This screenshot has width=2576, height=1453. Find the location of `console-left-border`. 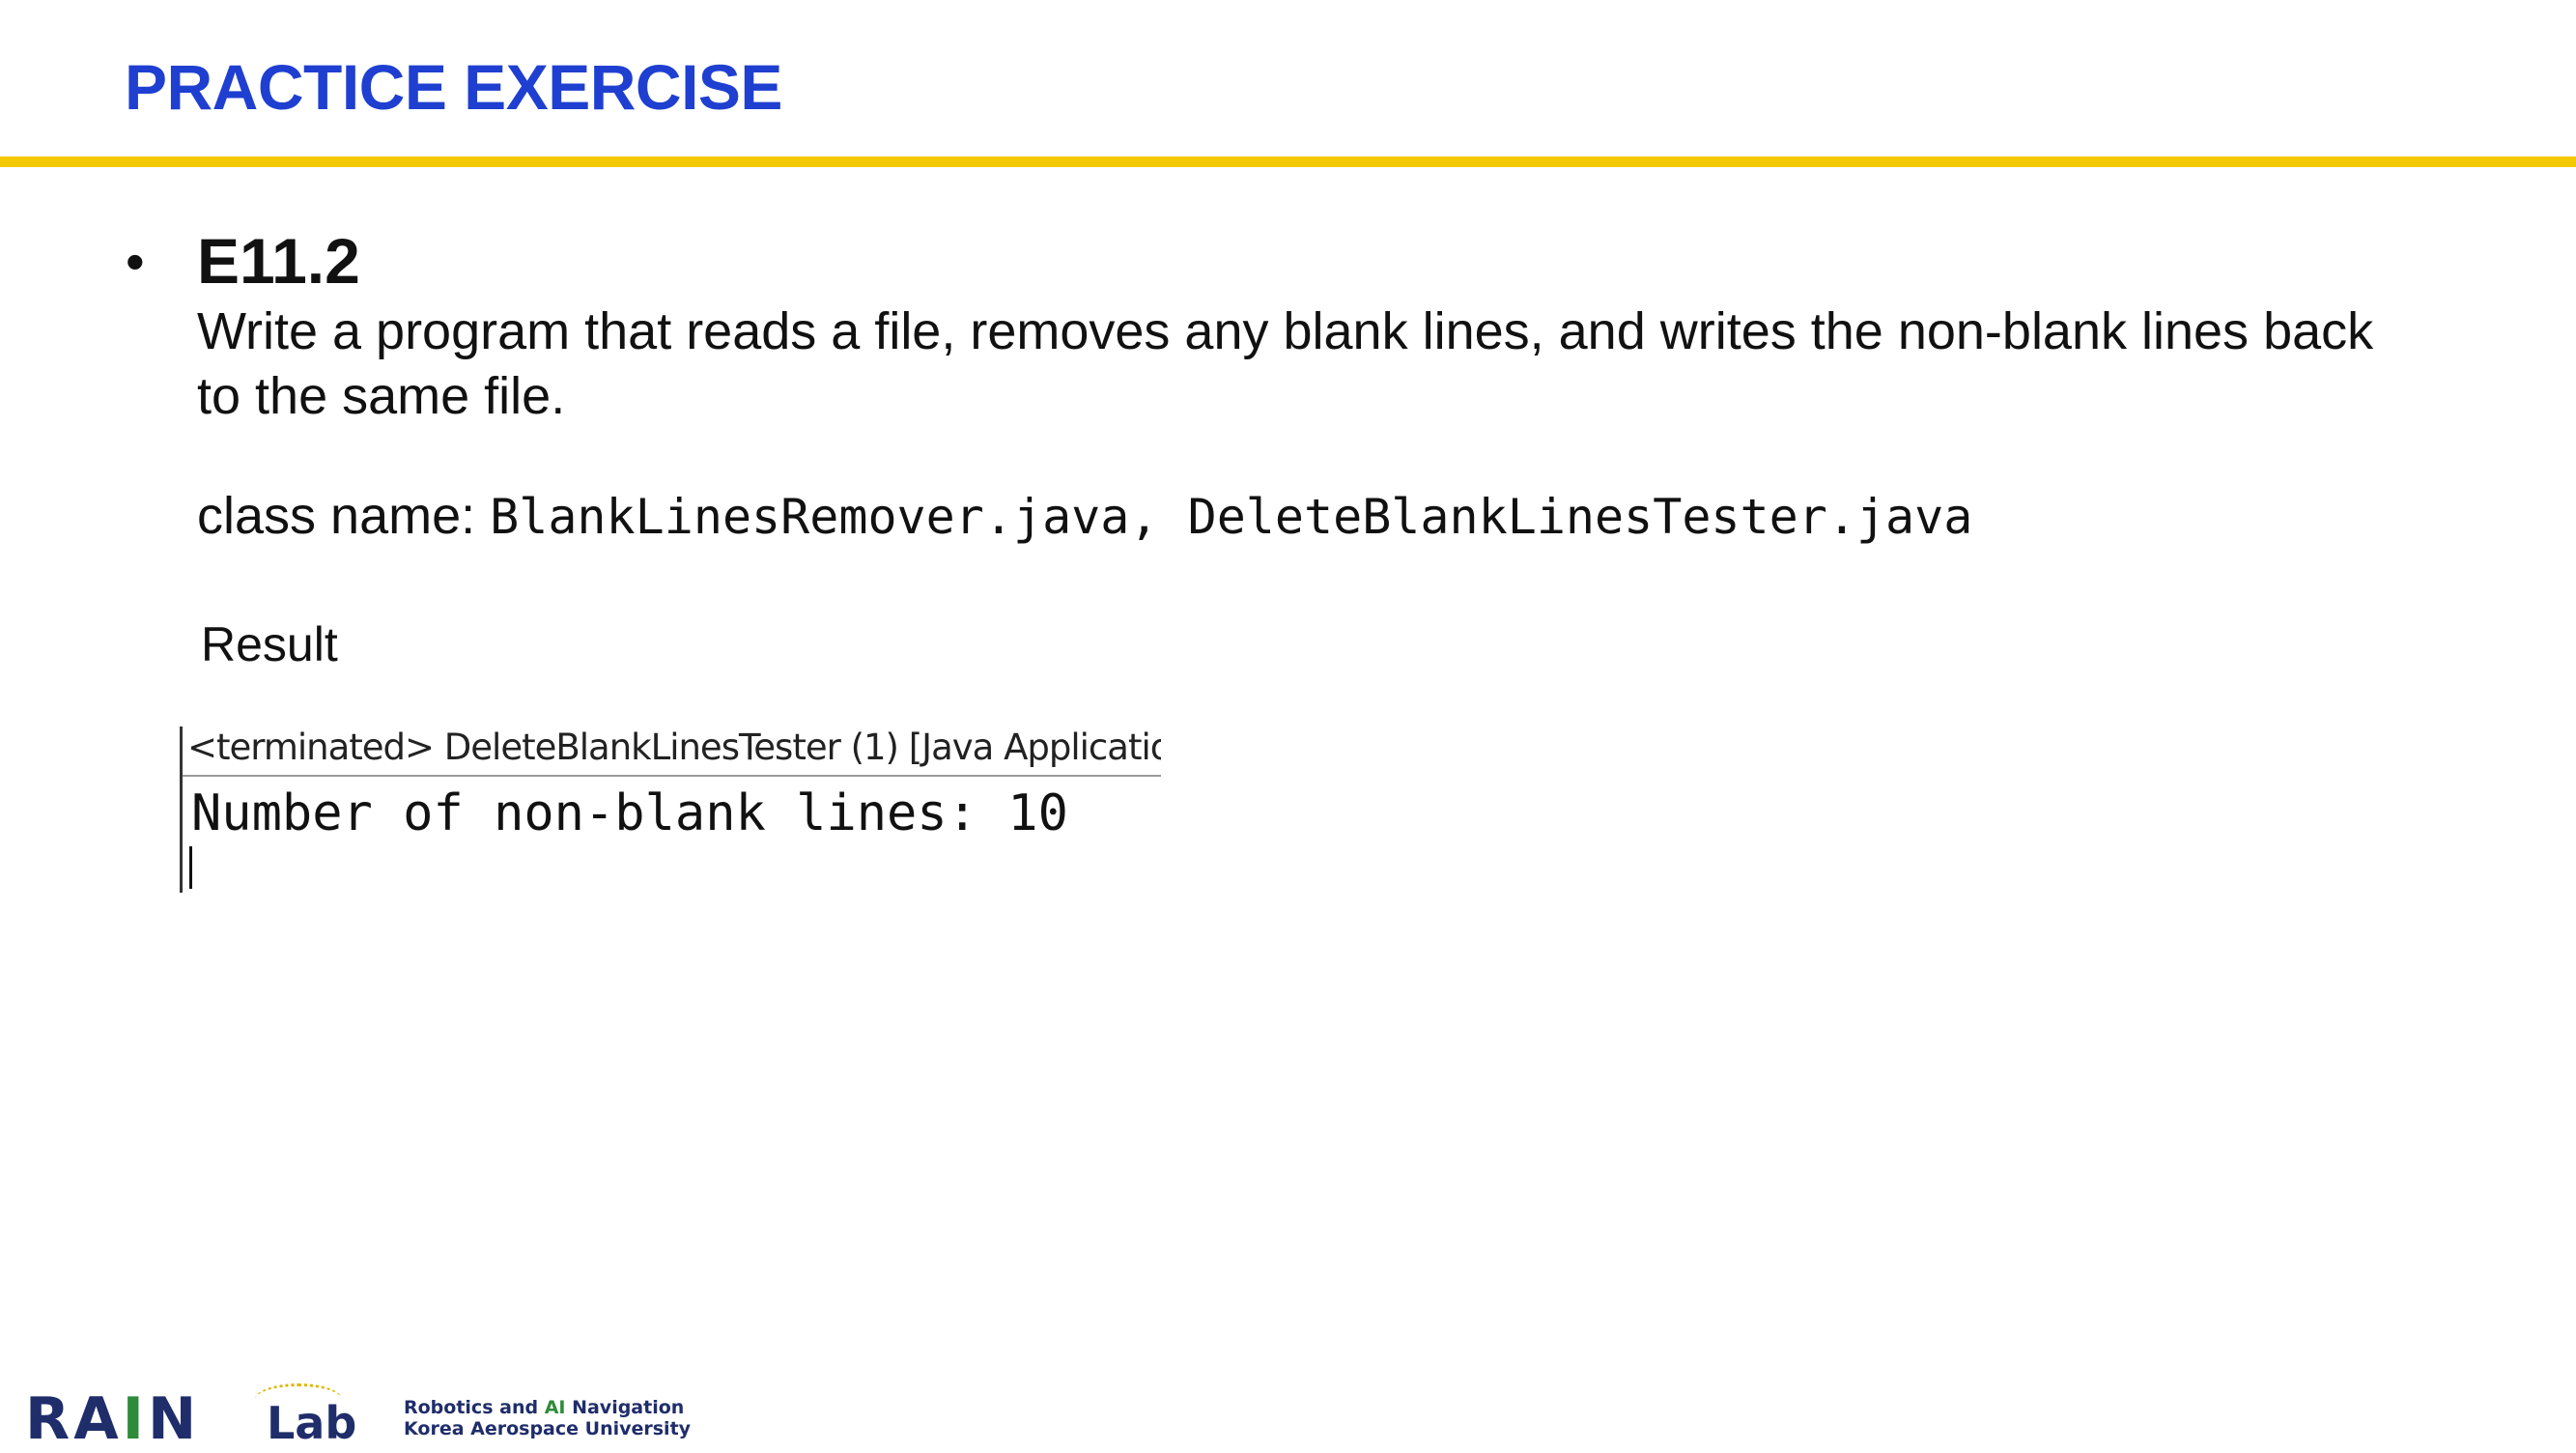

console-left-border is located at coordinates (181, 810).